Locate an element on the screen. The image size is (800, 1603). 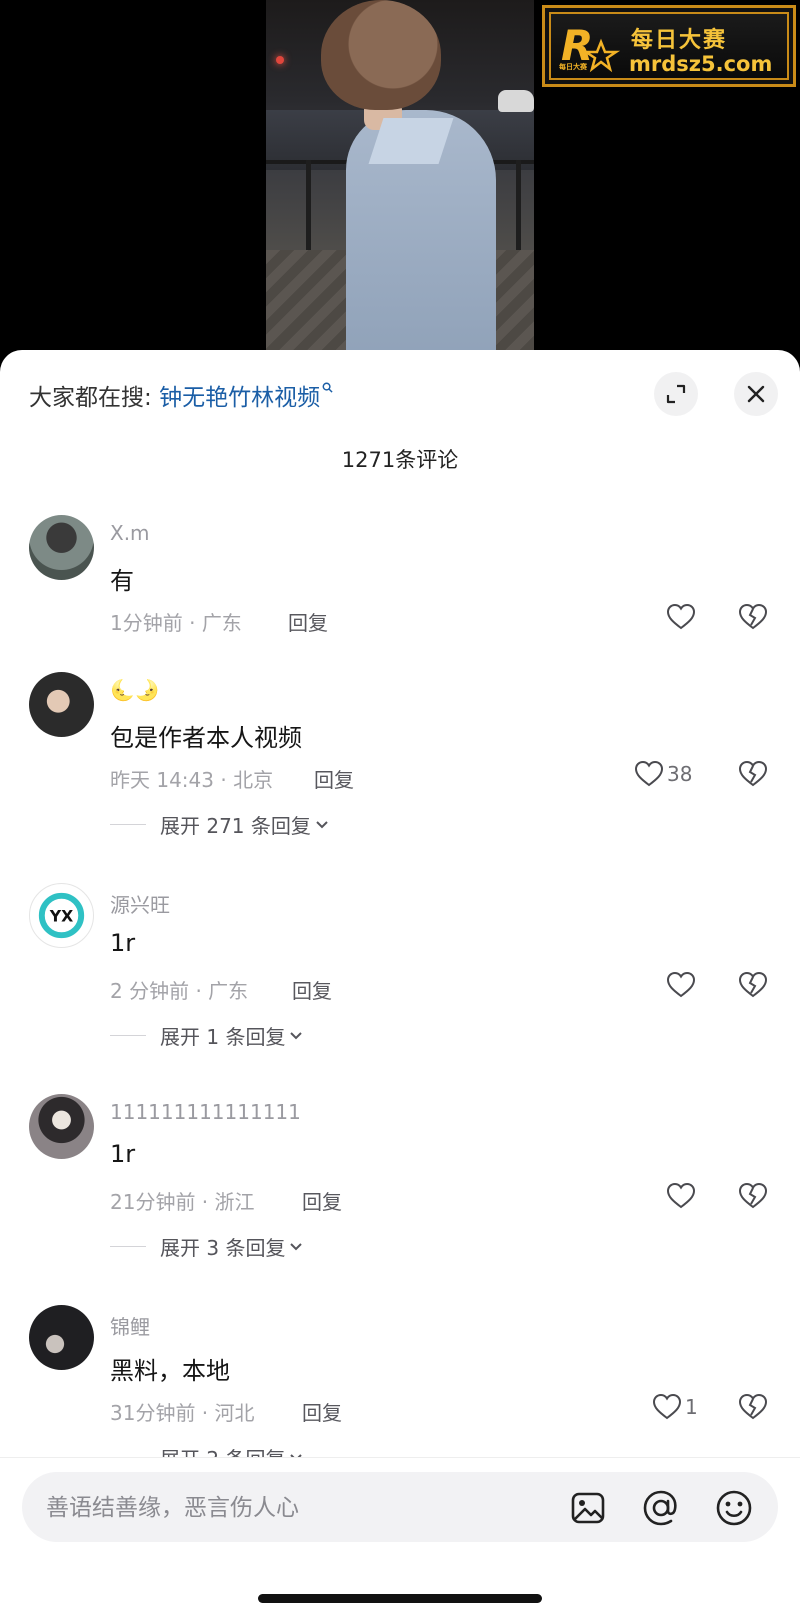
video-frame is located at coordinates (400, 180).